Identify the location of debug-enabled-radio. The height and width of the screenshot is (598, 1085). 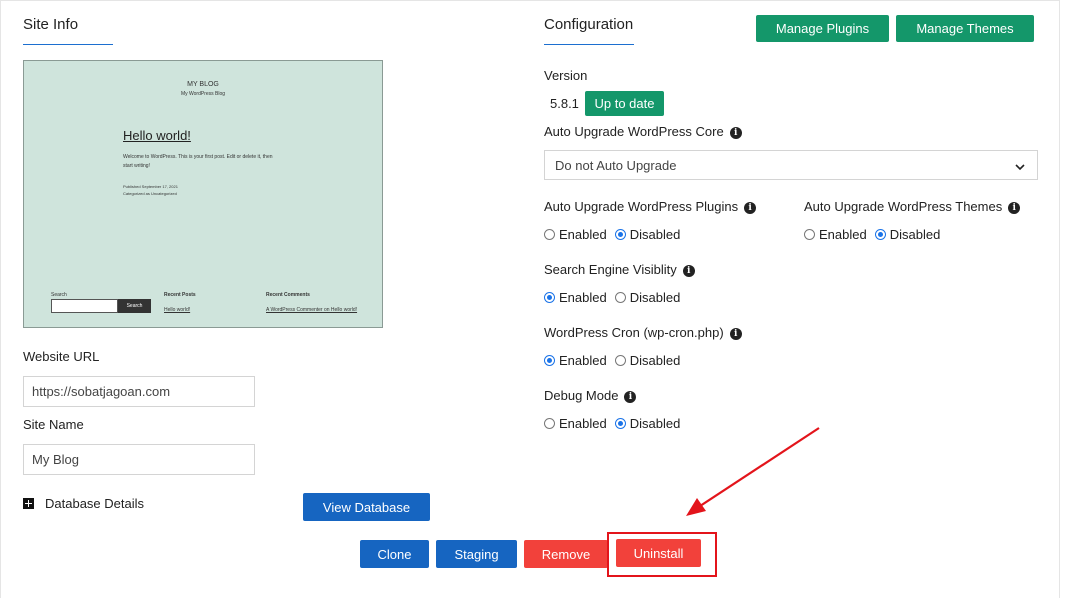
(549, 423).